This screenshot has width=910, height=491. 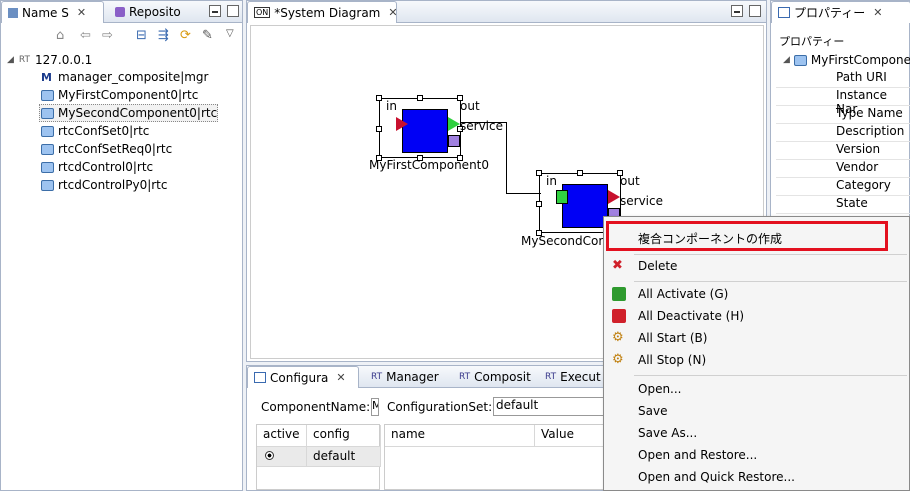 I want to click on property-row: Description, so click(x=843, y=133).